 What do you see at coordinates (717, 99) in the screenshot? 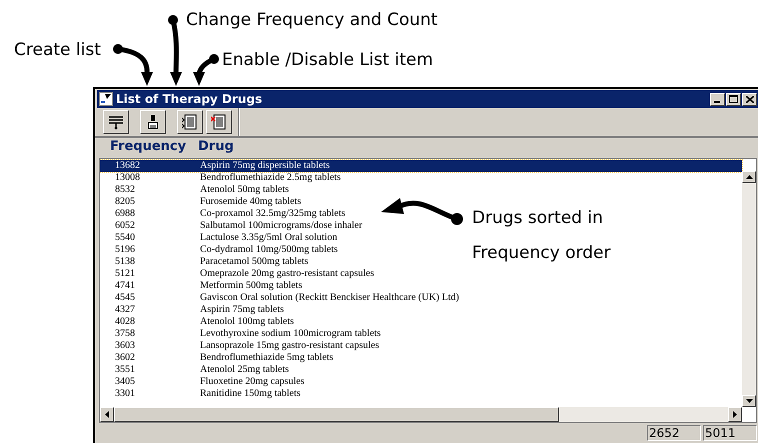
I see `minimize-button` at bounding box center [717, 99].